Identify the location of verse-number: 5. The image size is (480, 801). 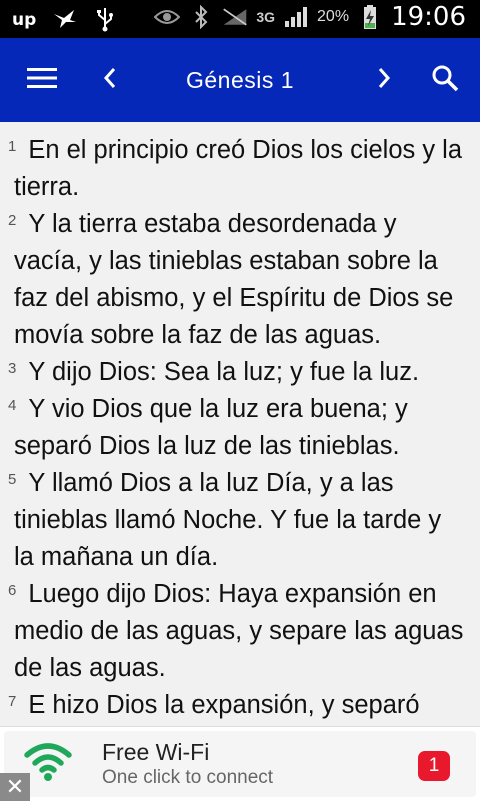
(12, 479).